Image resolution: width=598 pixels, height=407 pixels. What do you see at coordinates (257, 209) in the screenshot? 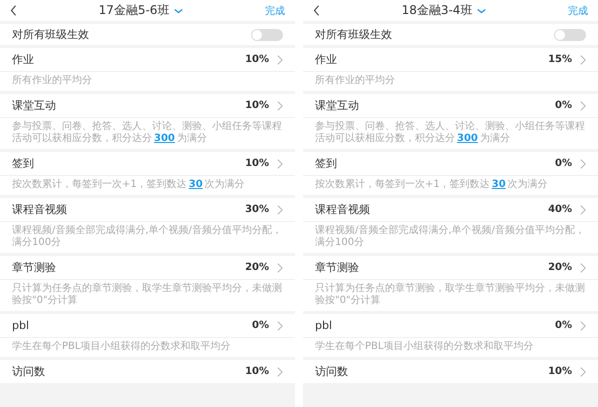
I see `percent-value: 30%` at bounding box center [257, 209].